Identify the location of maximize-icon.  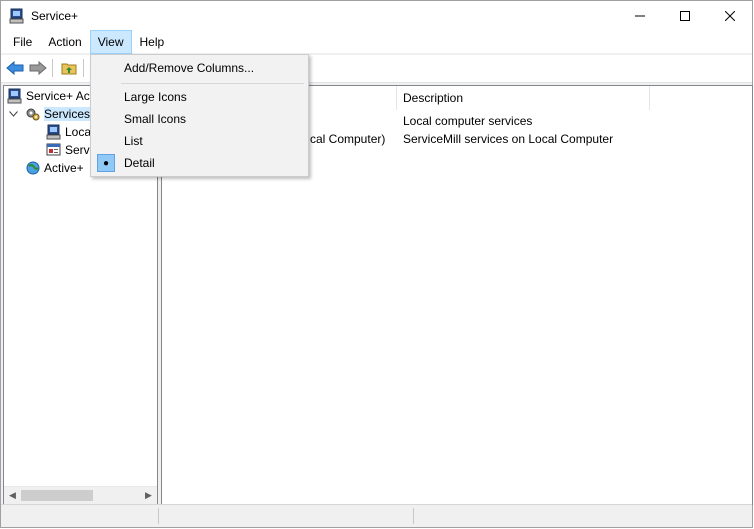
(684, 16).